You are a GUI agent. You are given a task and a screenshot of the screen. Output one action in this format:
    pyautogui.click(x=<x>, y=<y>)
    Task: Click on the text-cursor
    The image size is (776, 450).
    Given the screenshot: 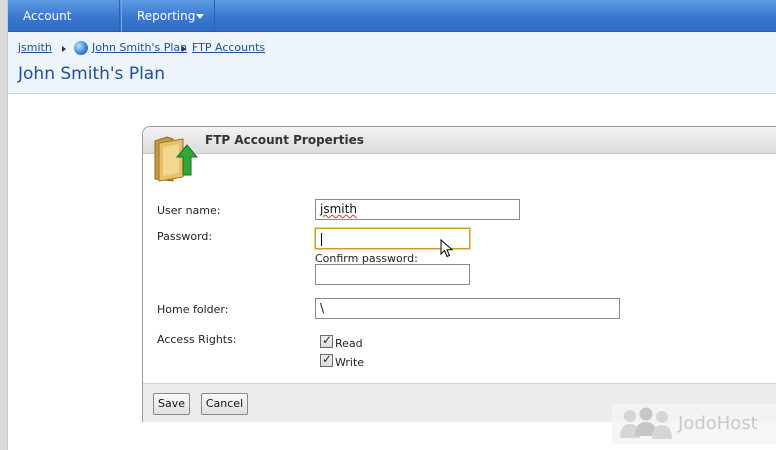 What is the action you would take?
    pyautogui.click(x=321, y=239)
    